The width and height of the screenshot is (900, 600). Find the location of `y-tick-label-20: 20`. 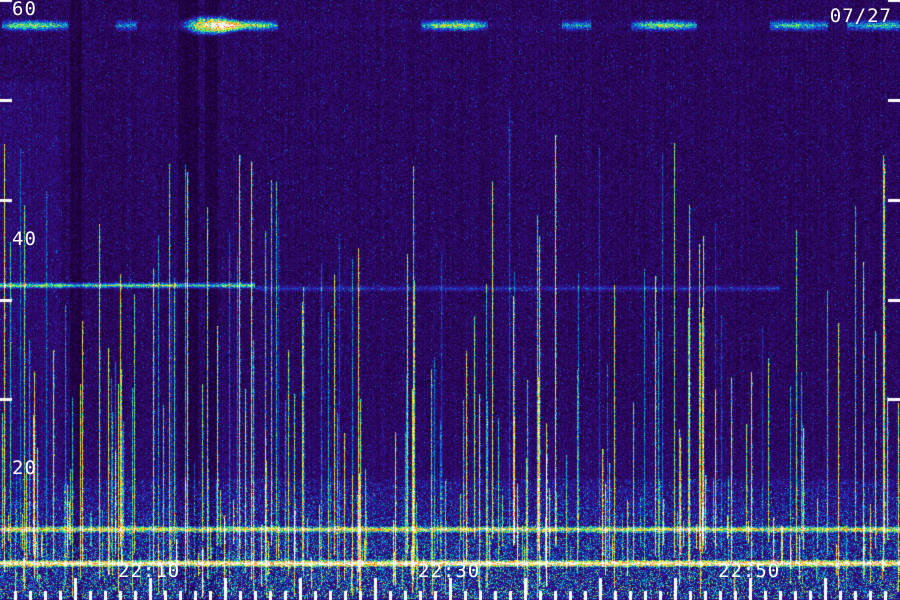

y-tick-label-20: 20 is located at coordinates (24, 468).